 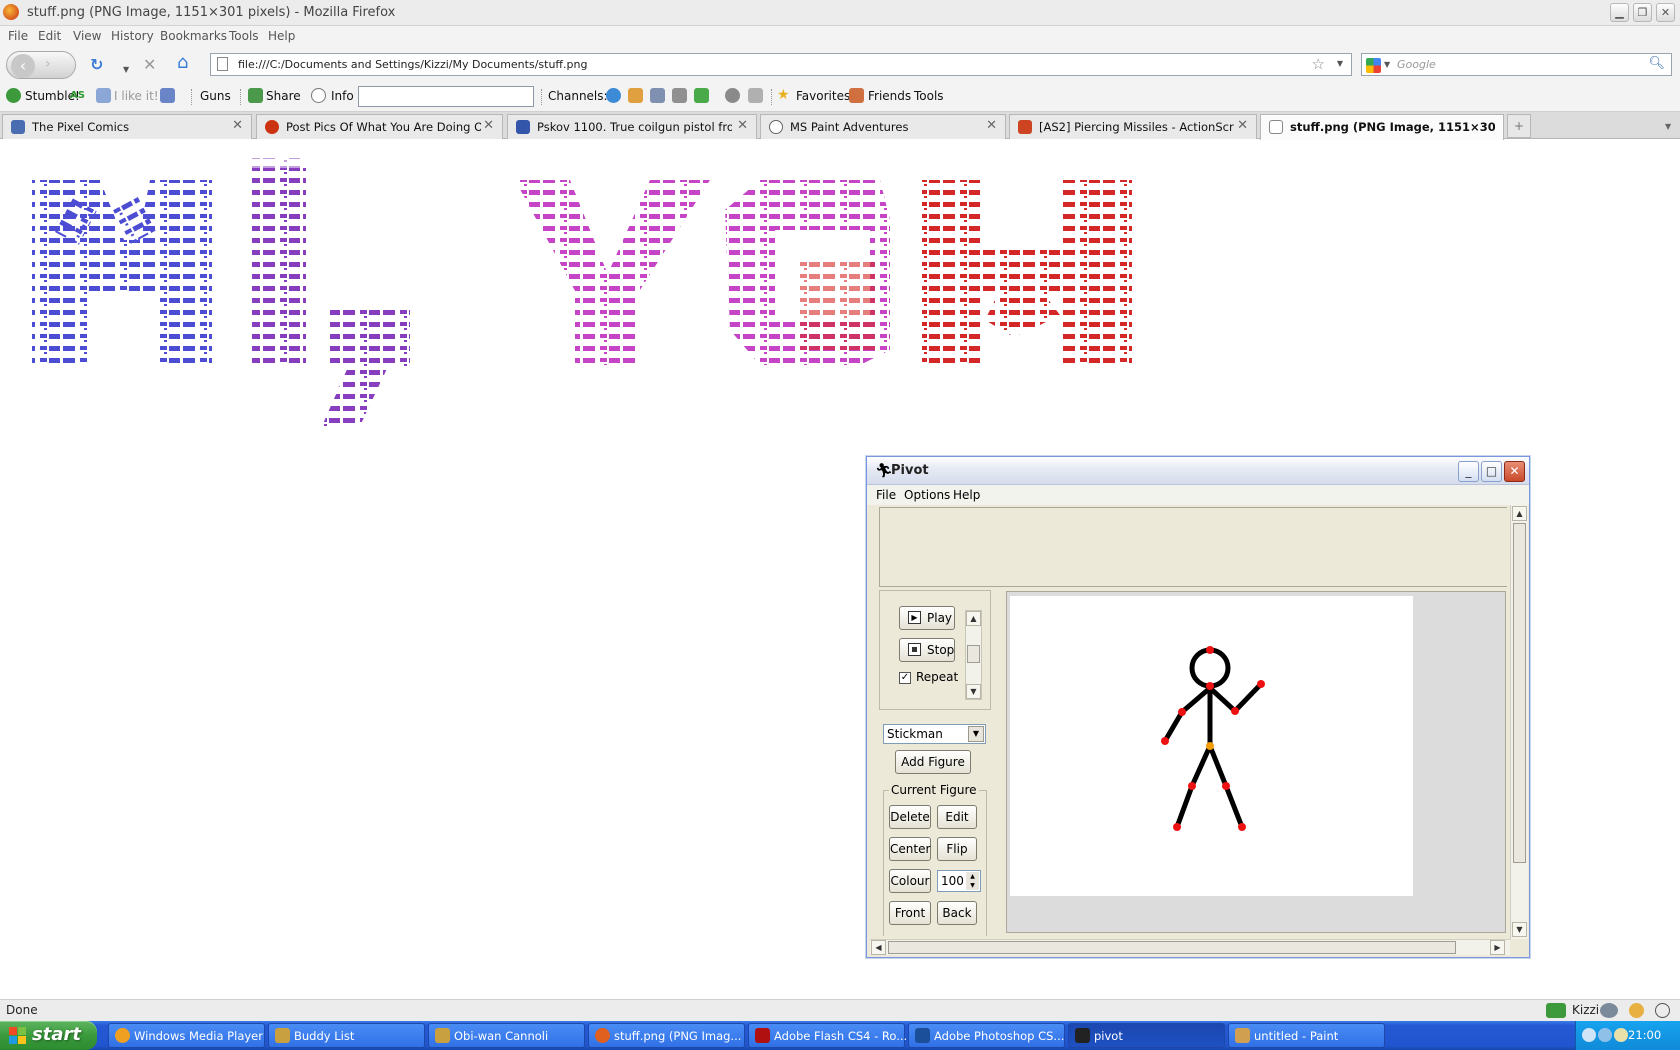 What do you see at coordinates (679, 95) in the screenshot?
I see `tv-channel-icon` at bounding box center [679, 95].